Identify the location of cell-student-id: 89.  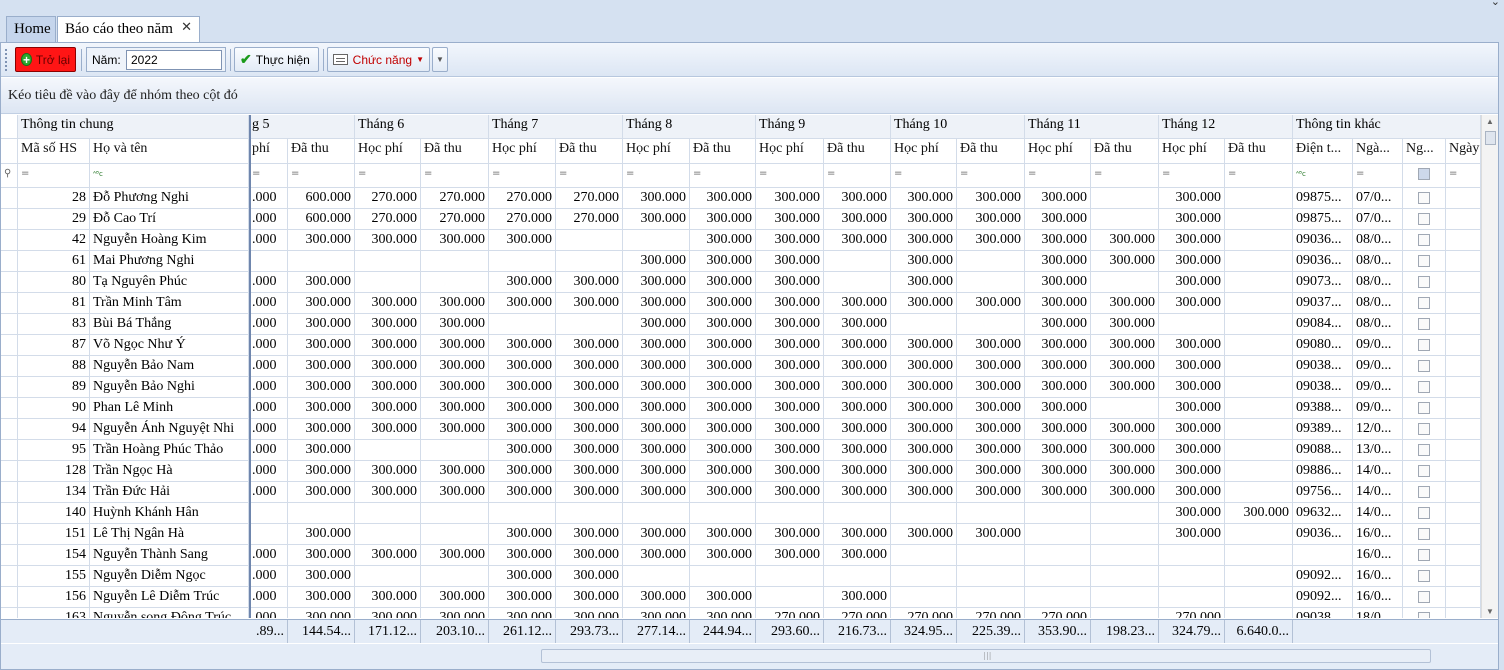
(54, 387).